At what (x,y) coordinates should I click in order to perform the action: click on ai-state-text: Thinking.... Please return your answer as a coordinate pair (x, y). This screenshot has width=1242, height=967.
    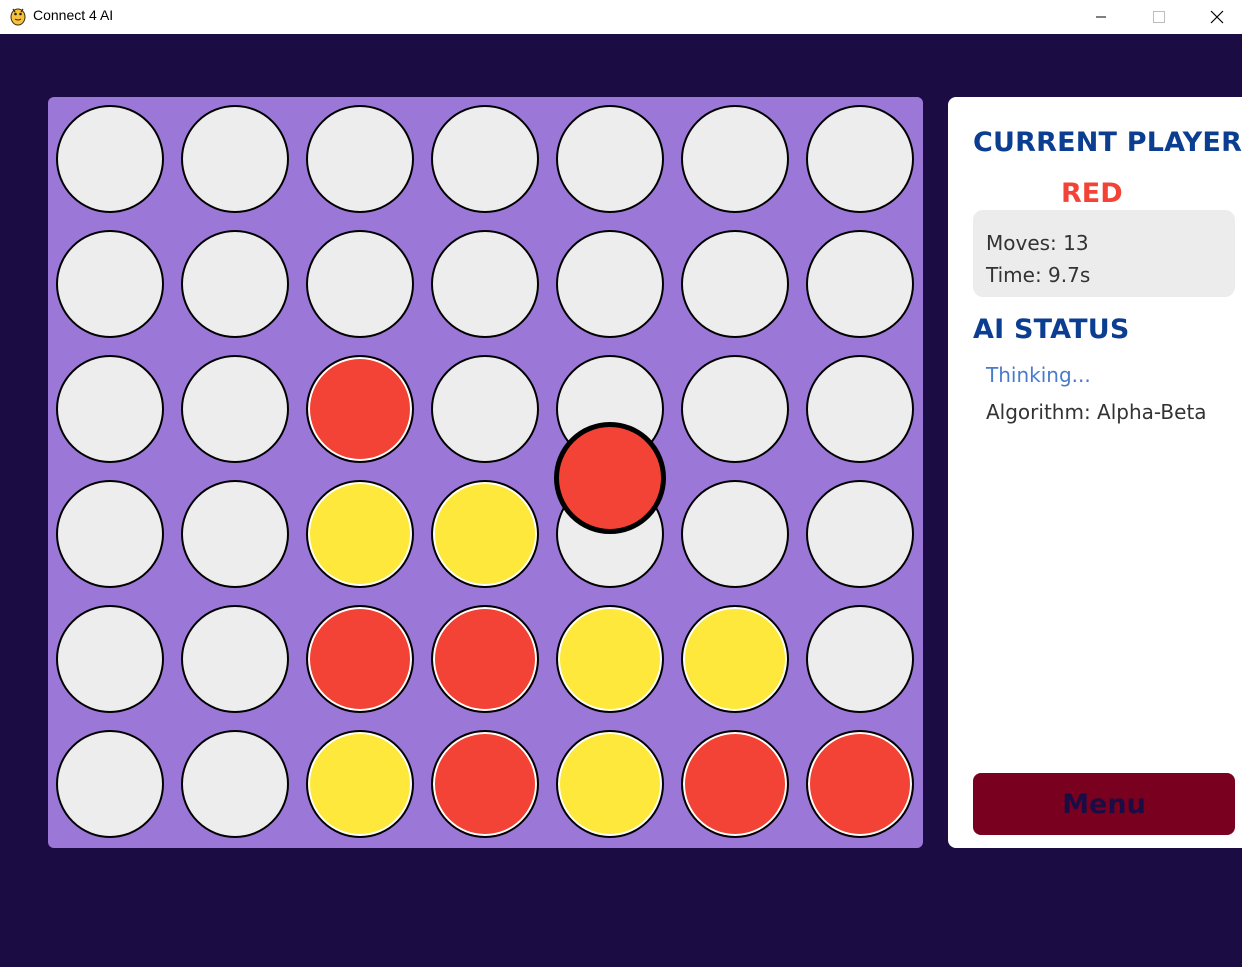
    Looking at the image, I should click on (1038, 375).